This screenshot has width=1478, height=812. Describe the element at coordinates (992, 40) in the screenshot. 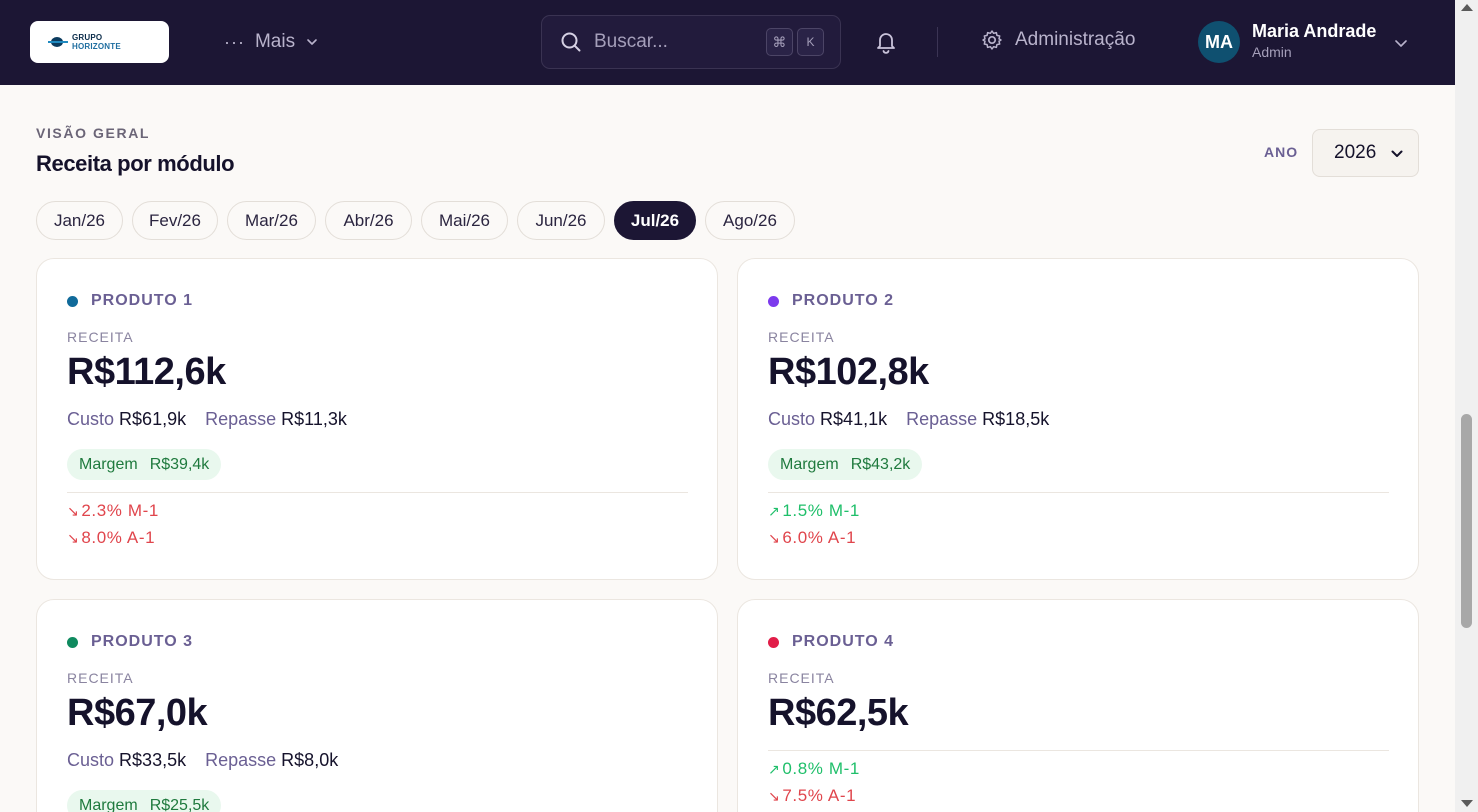

I see `gear-icon` at that location.